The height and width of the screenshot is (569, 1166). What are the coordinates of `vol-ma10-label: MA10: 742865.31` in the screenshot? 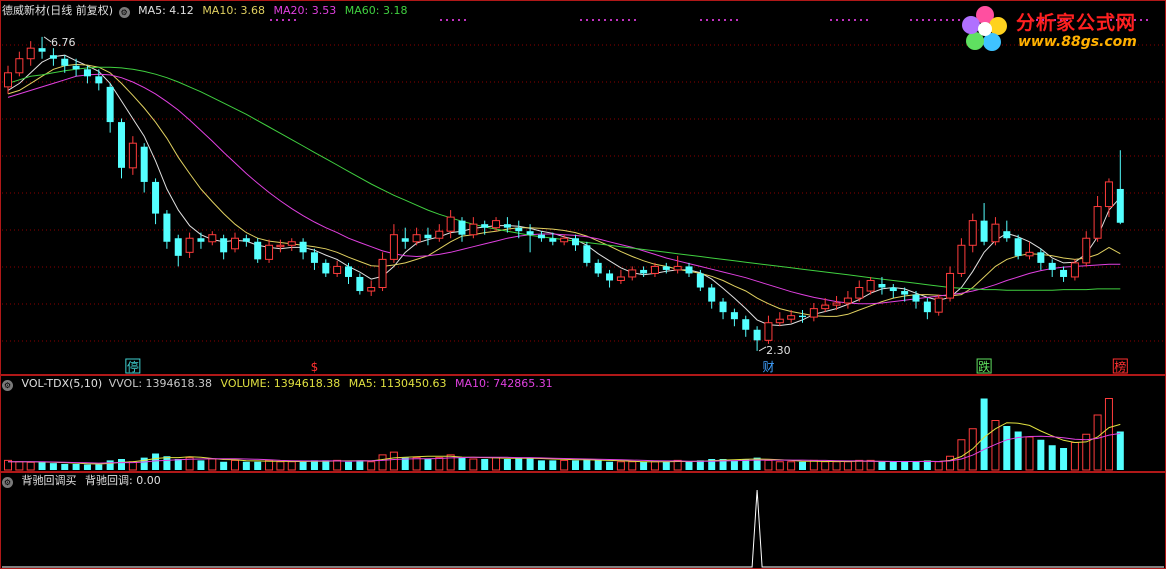 It's located at (503, 383).